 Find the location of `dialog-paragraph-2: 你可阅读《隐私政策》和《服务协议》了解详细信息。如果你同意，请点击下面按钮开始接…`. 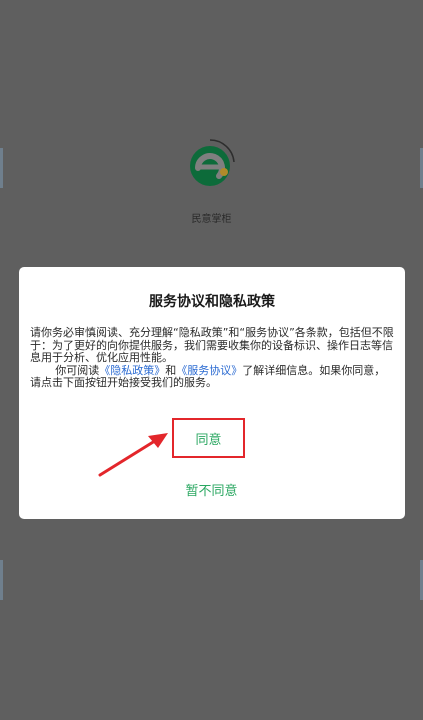

dialog-paragraph-2: 你可阅读《隐私政策》和《服务协议》了解详细信息。如果你同意，请点击下面按钮开始接… is located at coordinates (213, 376).